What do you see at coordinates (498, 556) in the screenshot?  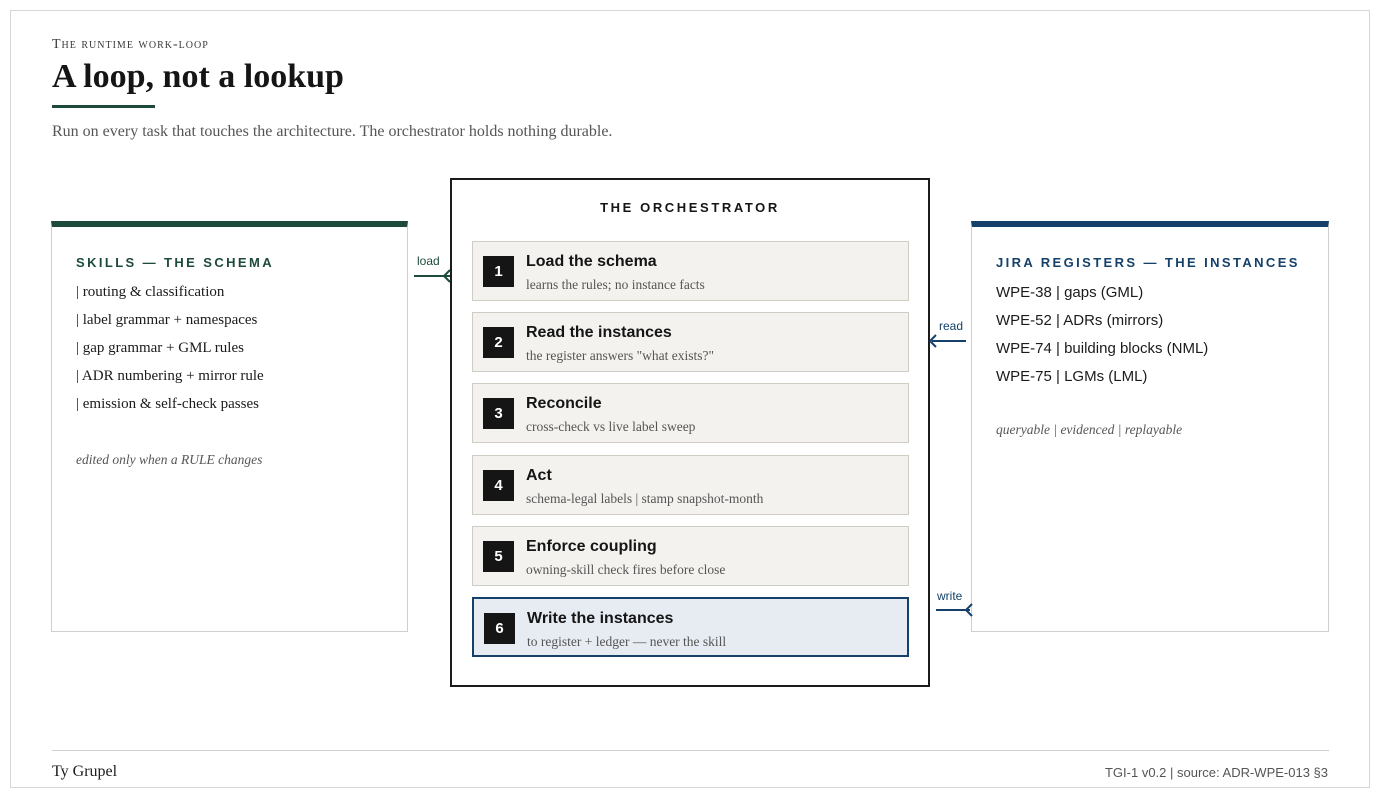 I see `step-number: 5` at bounding box center [498, 556].